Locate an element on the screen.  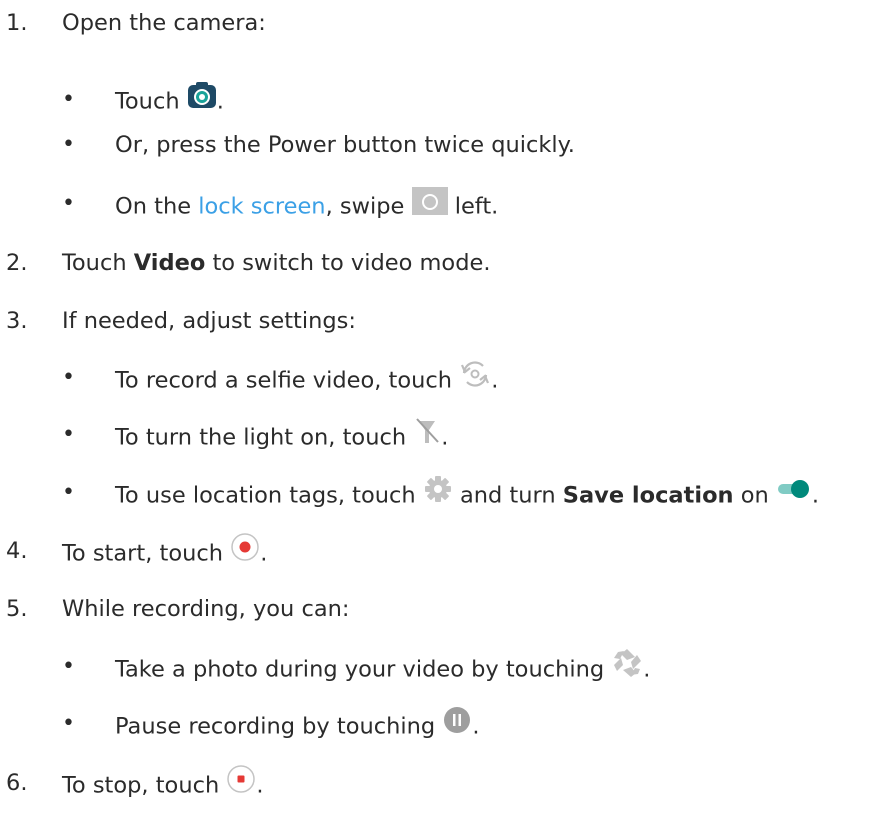
shutter-icon is located at coordinates (627, 668).